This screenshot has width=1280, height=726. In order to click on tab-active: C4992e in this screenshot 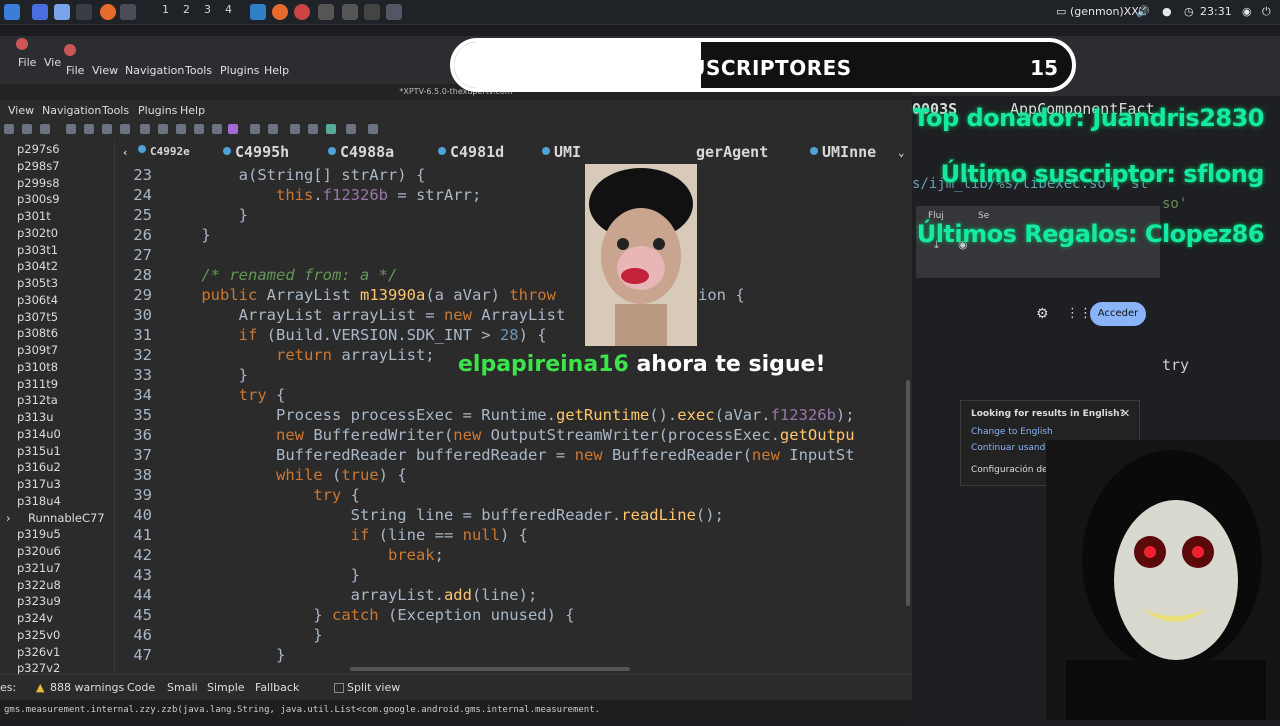, I will do `click(164, 151)`.